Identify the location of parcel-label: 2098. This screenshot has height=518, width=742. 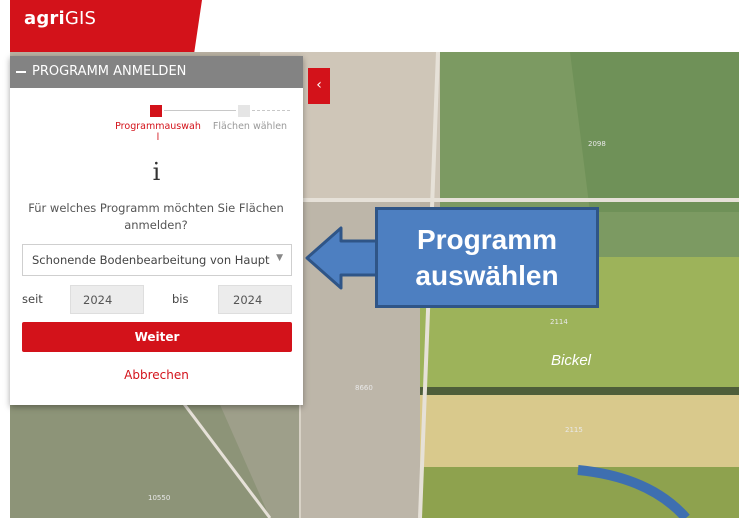
(597, 144).